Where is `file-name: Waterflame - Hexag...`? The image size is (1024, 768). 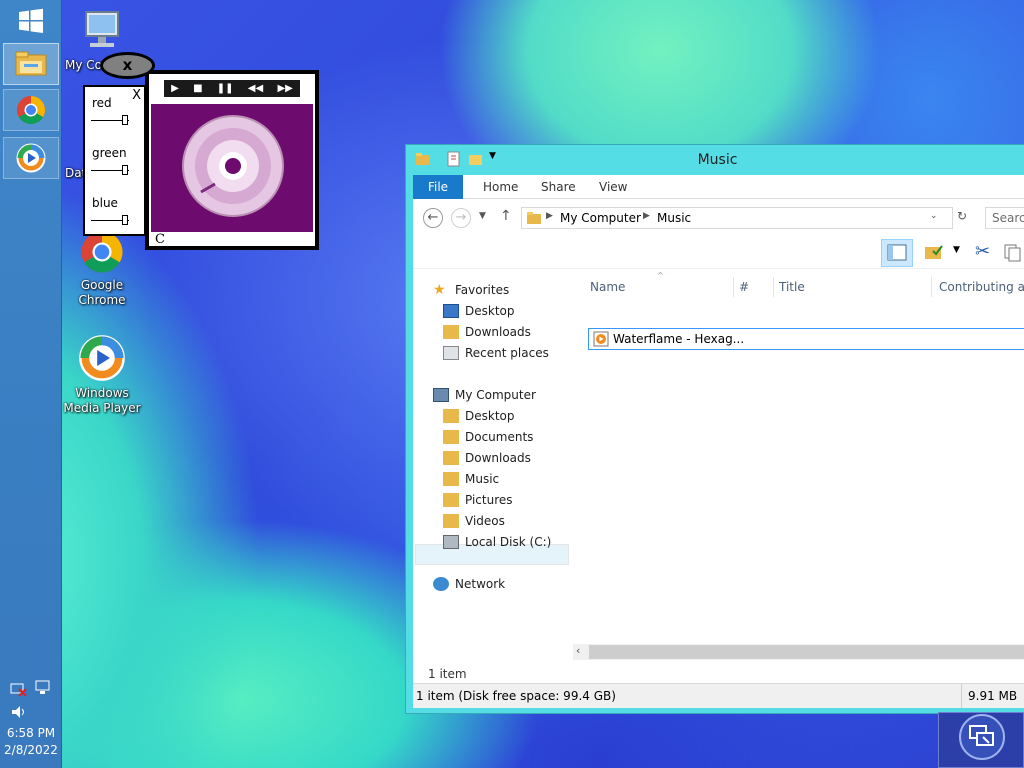
file-name: Waterflame - Hexag... is located at coordinates (679, 339).